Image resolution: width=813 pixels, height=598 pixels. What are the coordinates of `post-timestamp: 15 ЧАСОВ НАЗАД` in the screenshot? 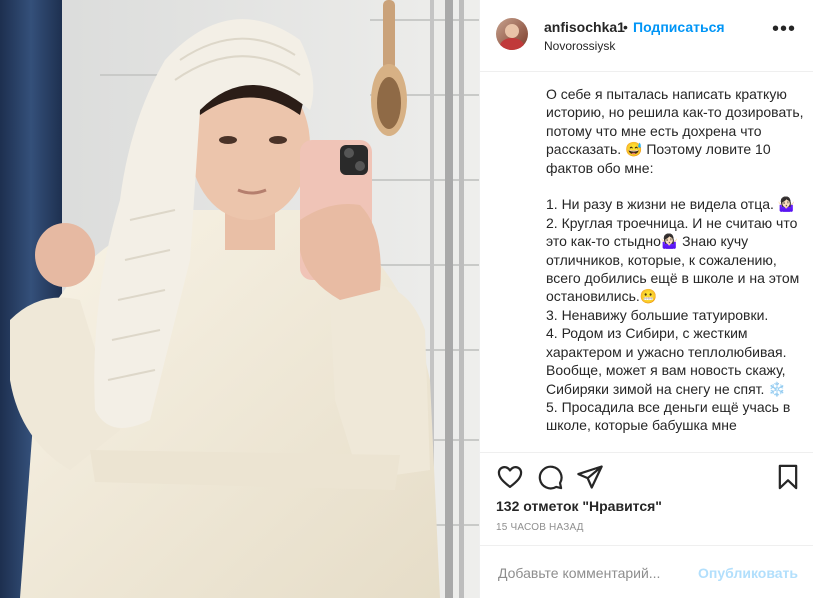 It's located at (540, 527).